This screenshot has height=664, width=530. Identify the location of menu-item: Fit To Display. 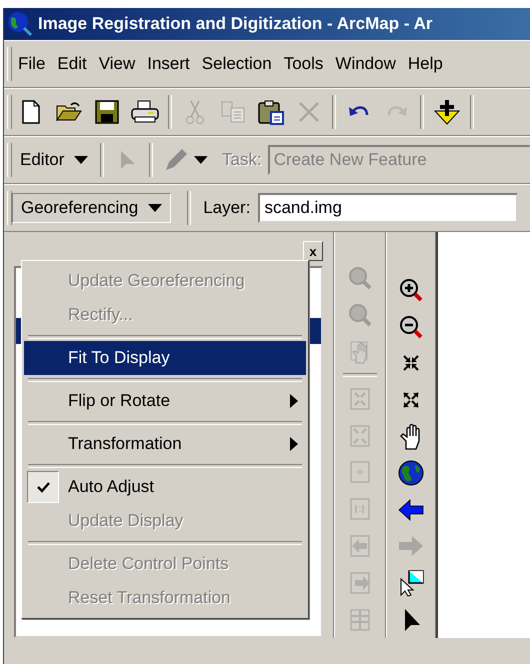
(165, 358).